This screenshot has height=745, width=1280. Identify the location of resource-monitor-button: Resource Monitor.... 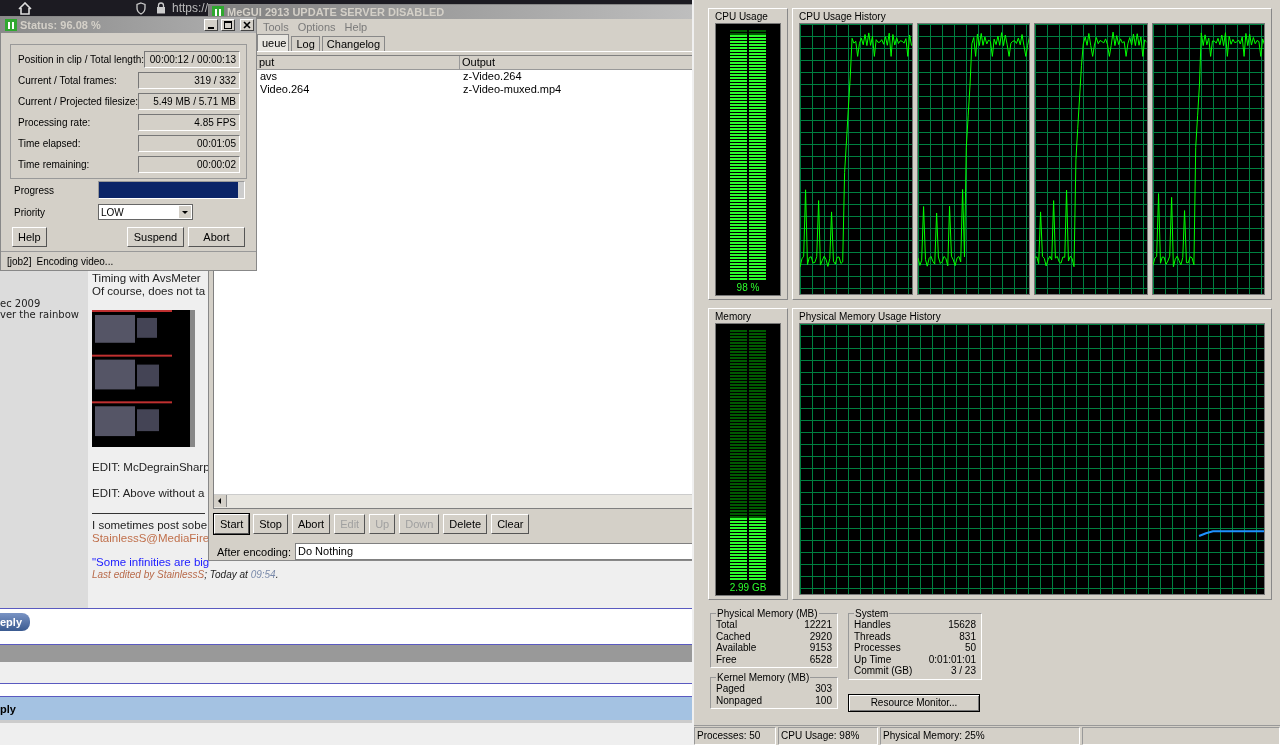
(914, 702).